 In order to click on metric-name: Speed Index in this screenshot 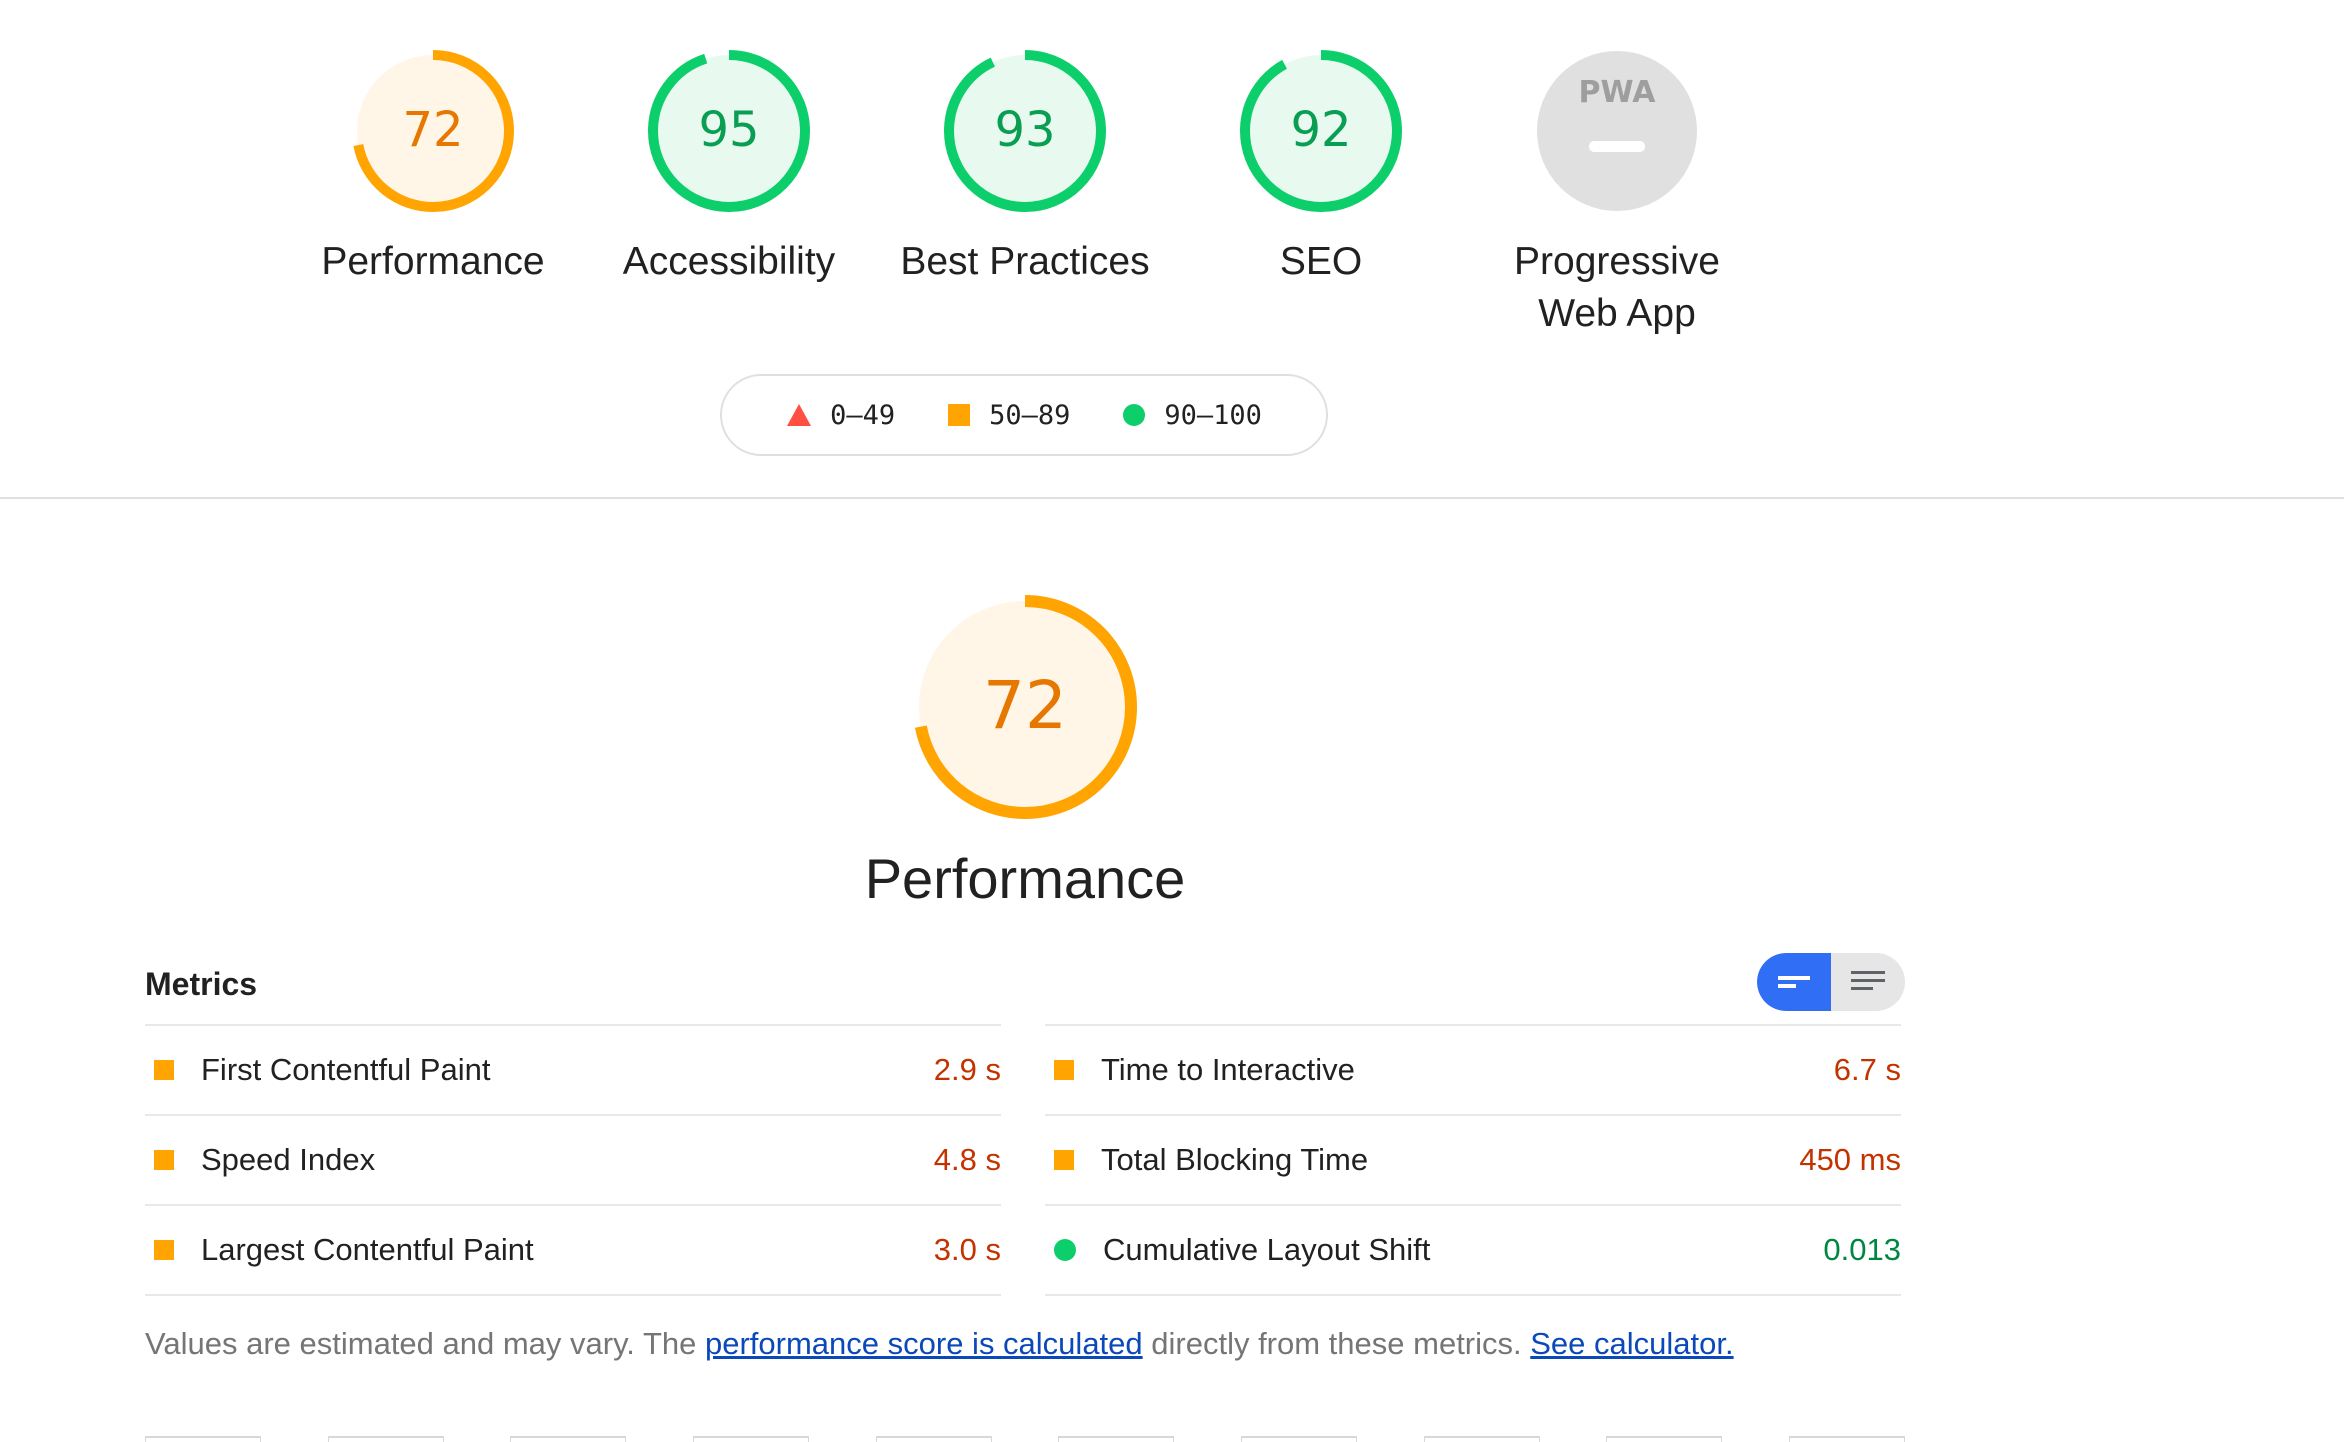, I will do `click(288, 1159)`.